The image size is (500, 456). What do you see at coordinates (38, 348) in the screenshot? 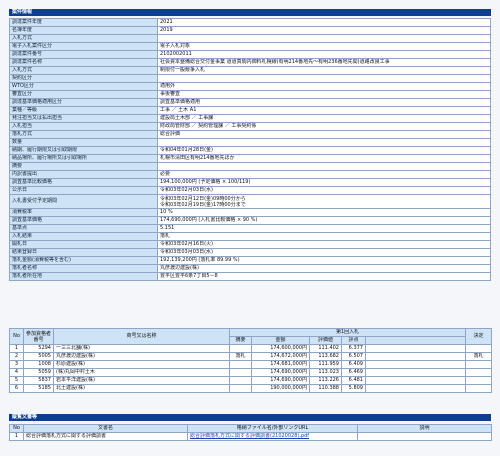
I see `result-bidder-no: 5294` at bounding box center [38, 348].